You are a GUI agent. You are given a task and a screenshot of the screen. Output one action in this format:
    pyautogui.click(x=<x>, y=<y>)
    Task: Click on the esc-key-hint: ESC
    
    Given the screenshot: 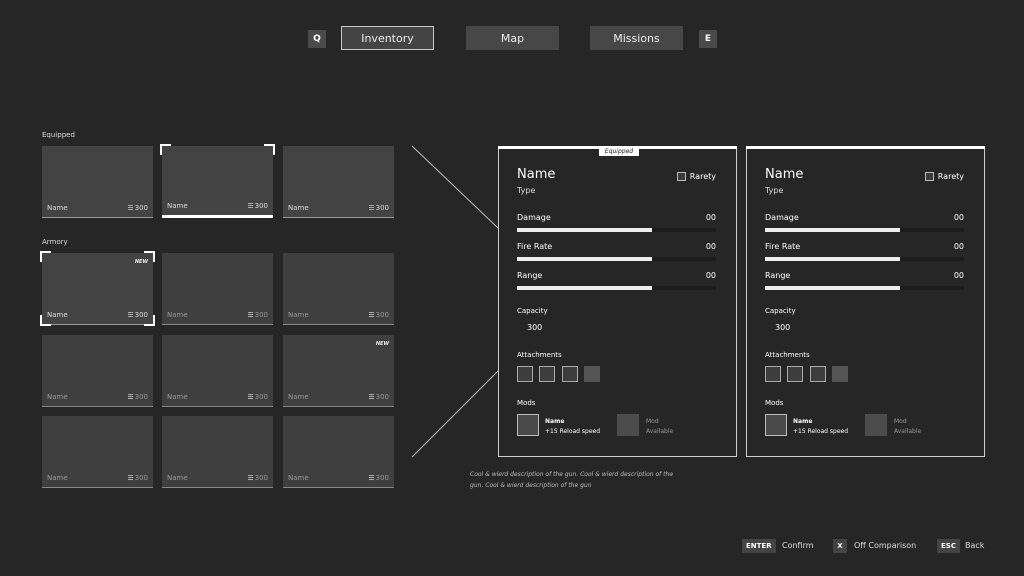 What is the action you would take?
    pyautogui.click(x=948, y=546)
    